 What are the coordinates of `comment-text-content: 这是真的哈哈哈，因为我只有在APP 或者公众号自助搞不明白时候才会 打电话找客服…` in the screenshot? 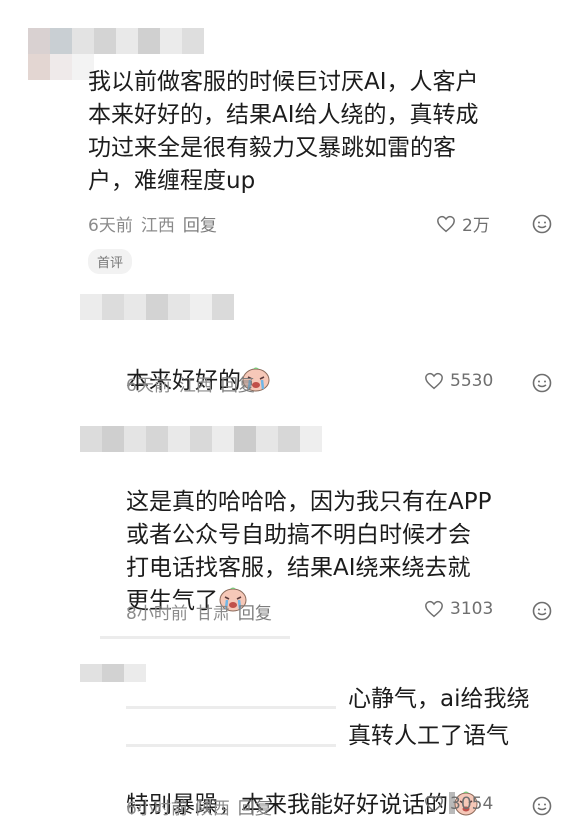 It's located at (309, 551).